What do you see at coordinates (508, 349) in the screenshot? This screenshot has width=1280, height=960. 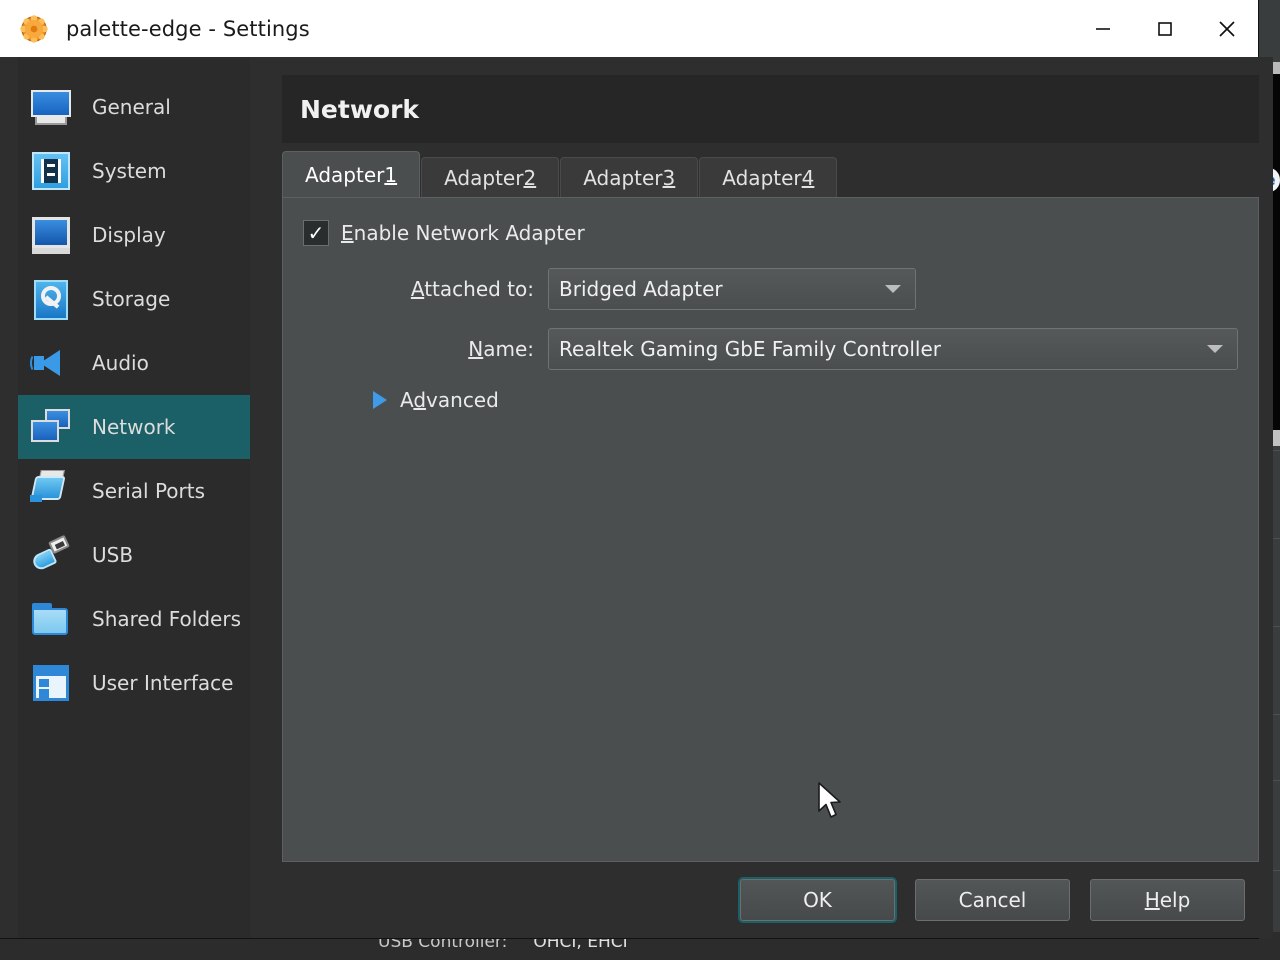 I see `label-text: ame:` at bounding box center [508, 349].